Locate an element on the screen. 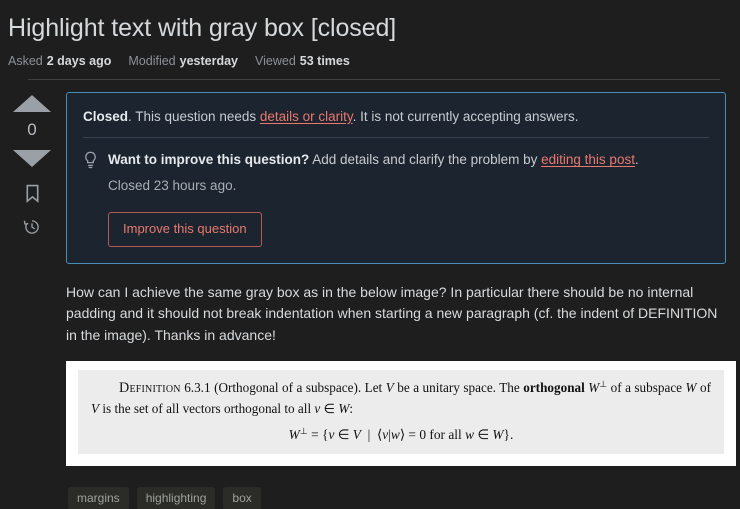  math-definition-number: 6.3.1 is located at coordinates (197, 387).